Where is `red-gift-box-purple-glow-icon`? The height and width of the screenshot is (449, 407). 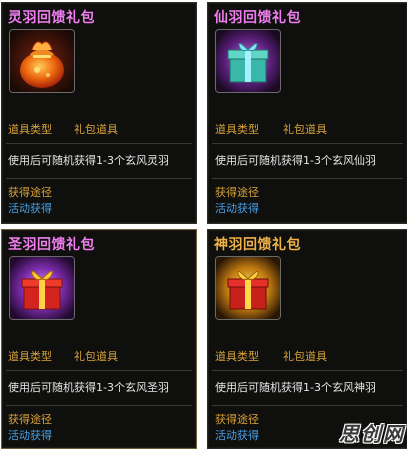
red-gift-box-purple-glow-icon is located at coordinates (42, 288).